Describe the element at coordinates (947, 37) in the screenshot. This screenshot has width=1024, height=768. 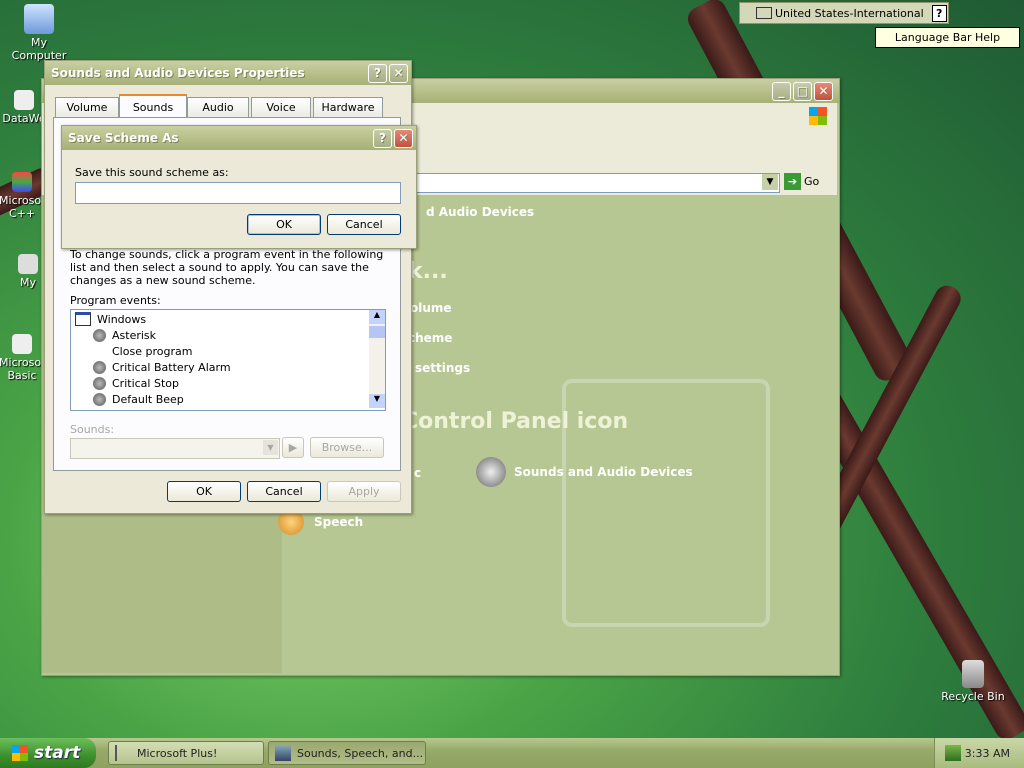
I see `language-bar-help-tooltip: Language Bar Help` at that location.